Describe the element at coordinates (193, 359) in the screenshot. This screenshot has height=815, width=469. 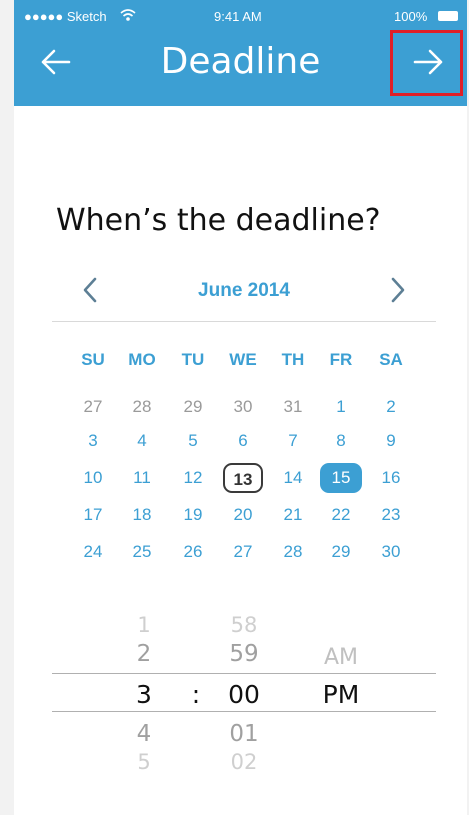
I see `weekday-label: TU` at that location.